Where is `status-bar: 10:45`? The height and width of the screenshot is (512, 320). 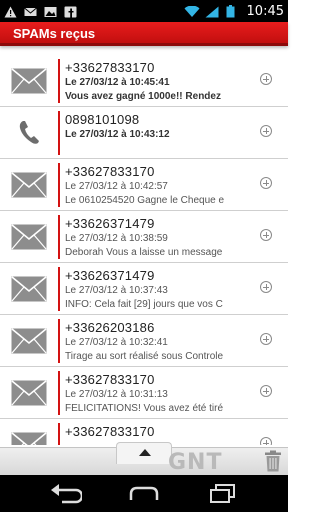
status-bar: 10:45 is located at coordinates (144, 11).